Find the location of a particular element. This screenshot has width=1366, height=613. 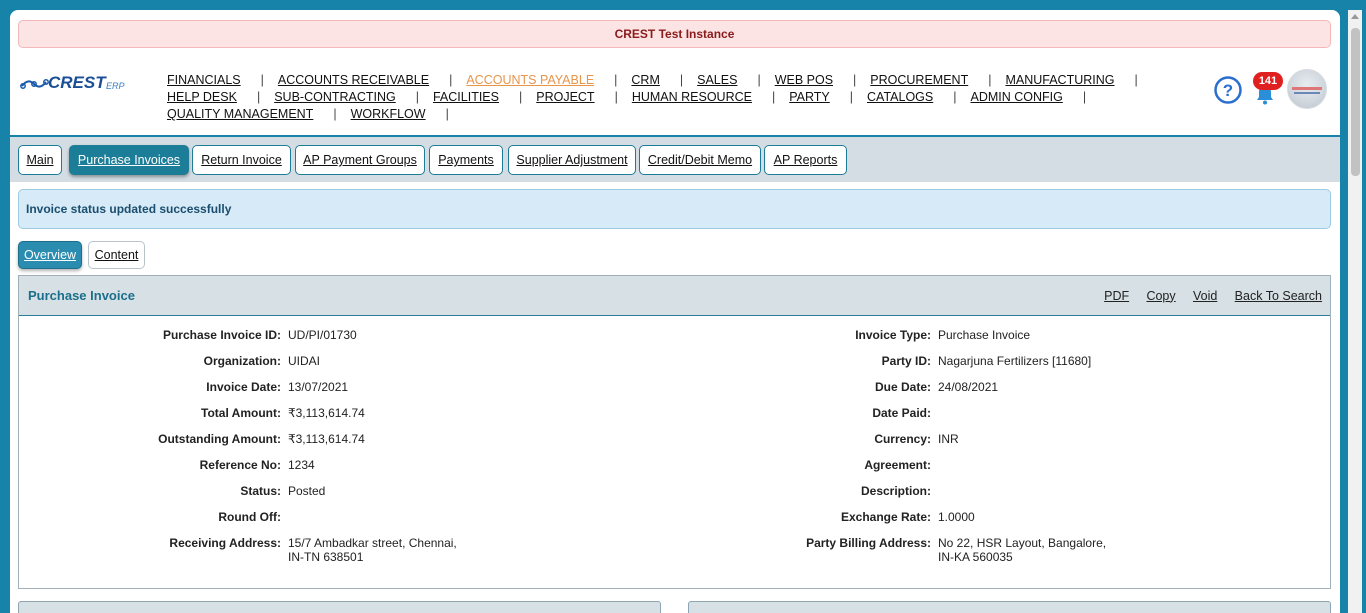

nav-manufacturing: MANUFACTURING is located at coordinates (1059, 80).